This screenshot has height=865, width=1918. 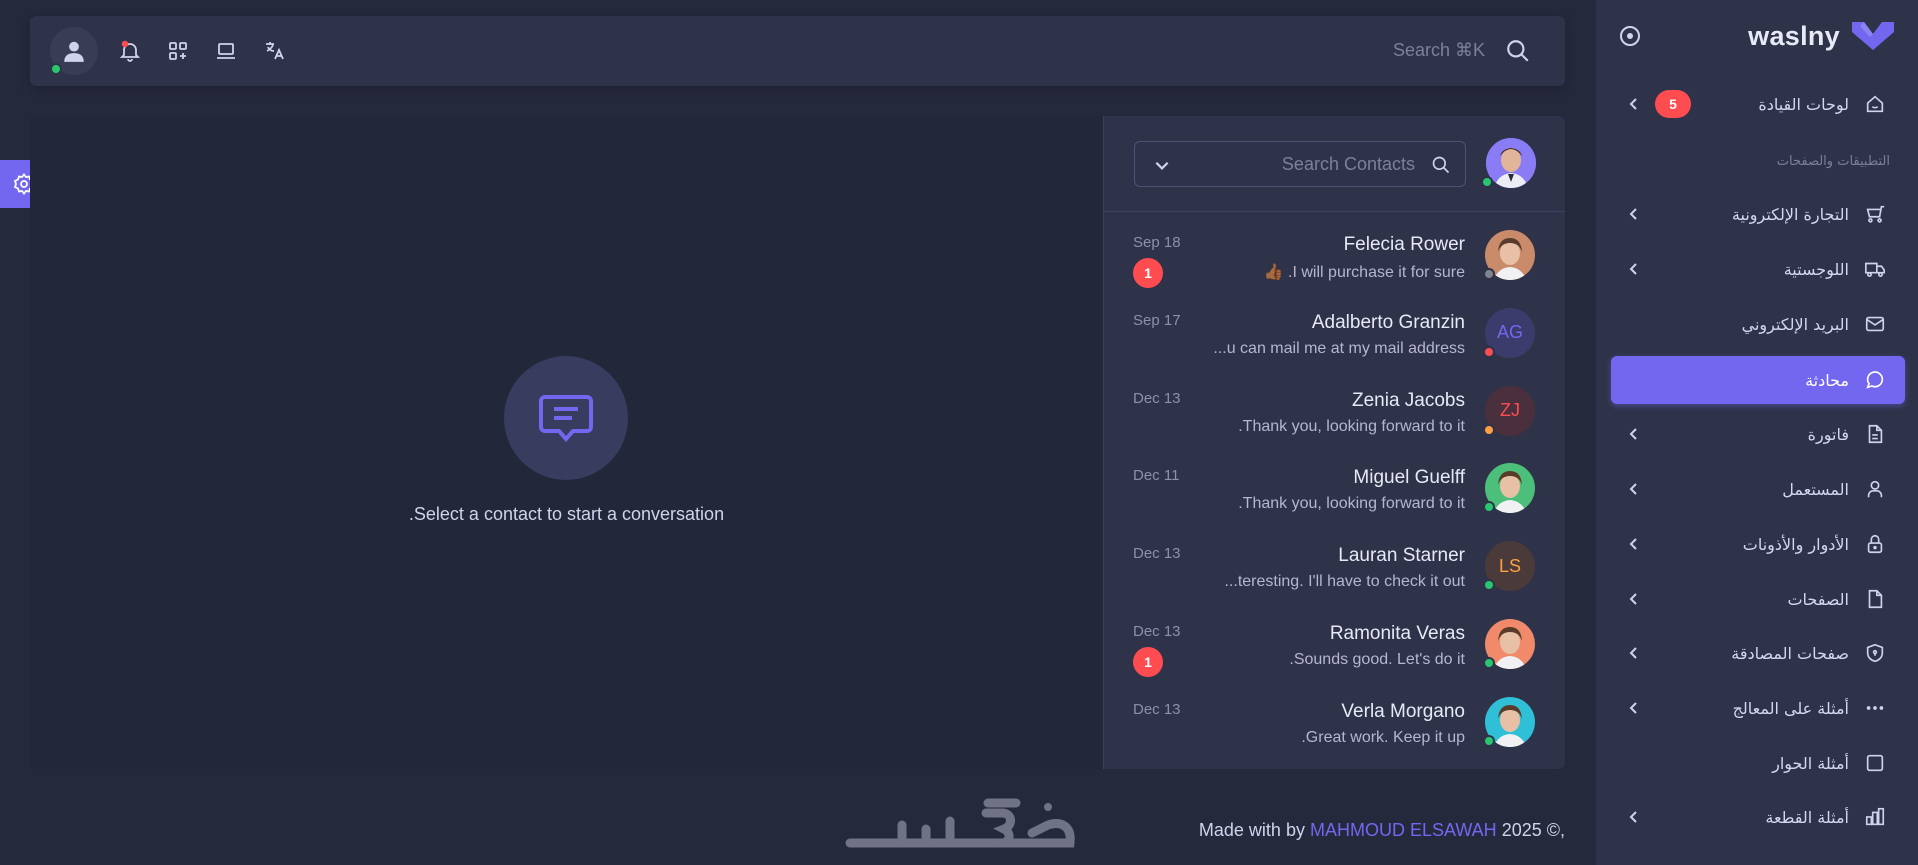 What do you see at coordinates (178, 51) in the screenshot?
I see `apps-icon` at bounding box center [178, 51].